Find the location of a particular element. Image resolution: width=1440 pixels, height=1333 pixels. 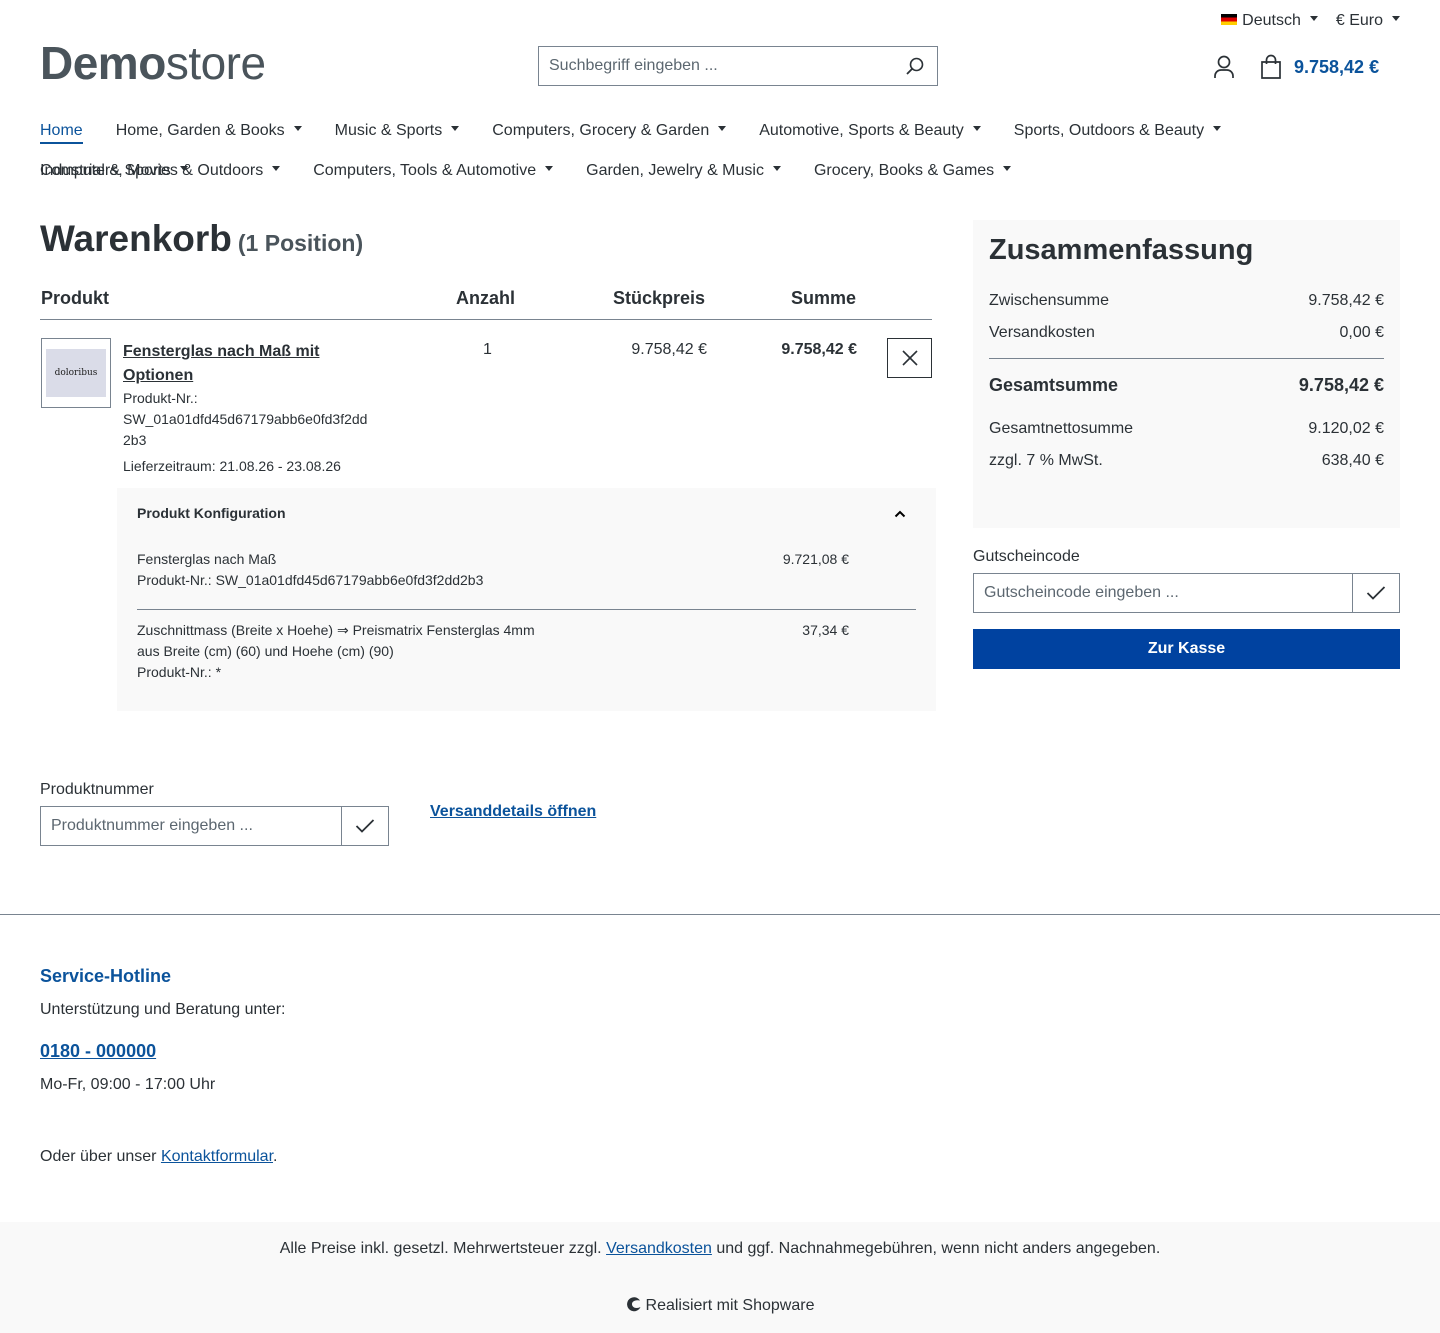

remove-item-button is located at coordinates (909, 358).